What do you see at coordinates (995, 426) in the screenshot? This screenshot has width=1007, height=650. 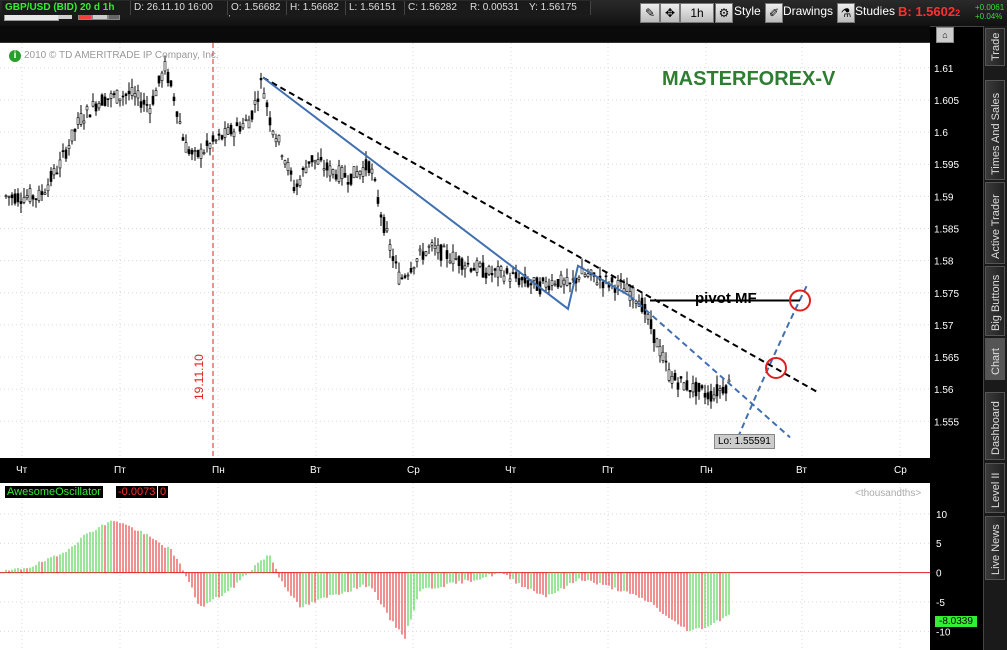 I see `tab-dashboard: Dashboard` at bounding box center [995, 426].